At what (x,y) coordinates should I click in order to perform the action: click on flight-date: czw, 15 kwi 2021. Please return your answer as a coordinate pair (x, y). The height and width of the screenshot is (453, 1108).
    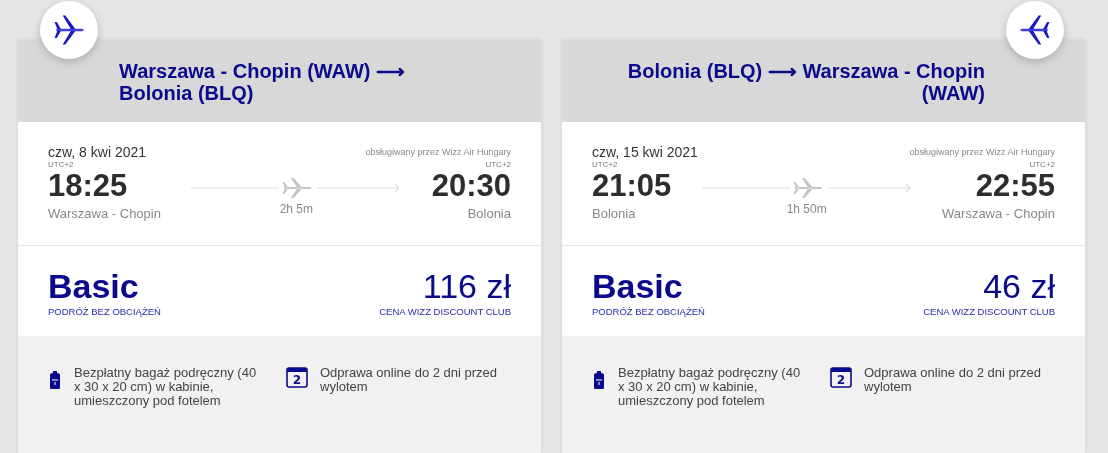
    Looking at the image, I should click on (645, 152).